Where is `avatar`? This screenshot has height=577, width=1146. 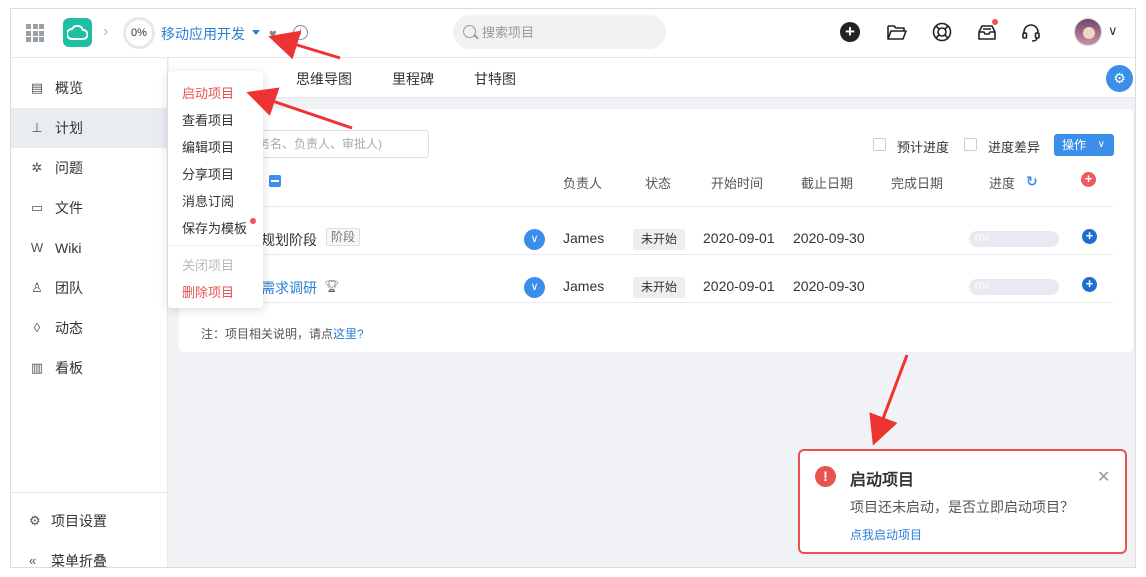 avatar is located at coordinates (1088, 32).